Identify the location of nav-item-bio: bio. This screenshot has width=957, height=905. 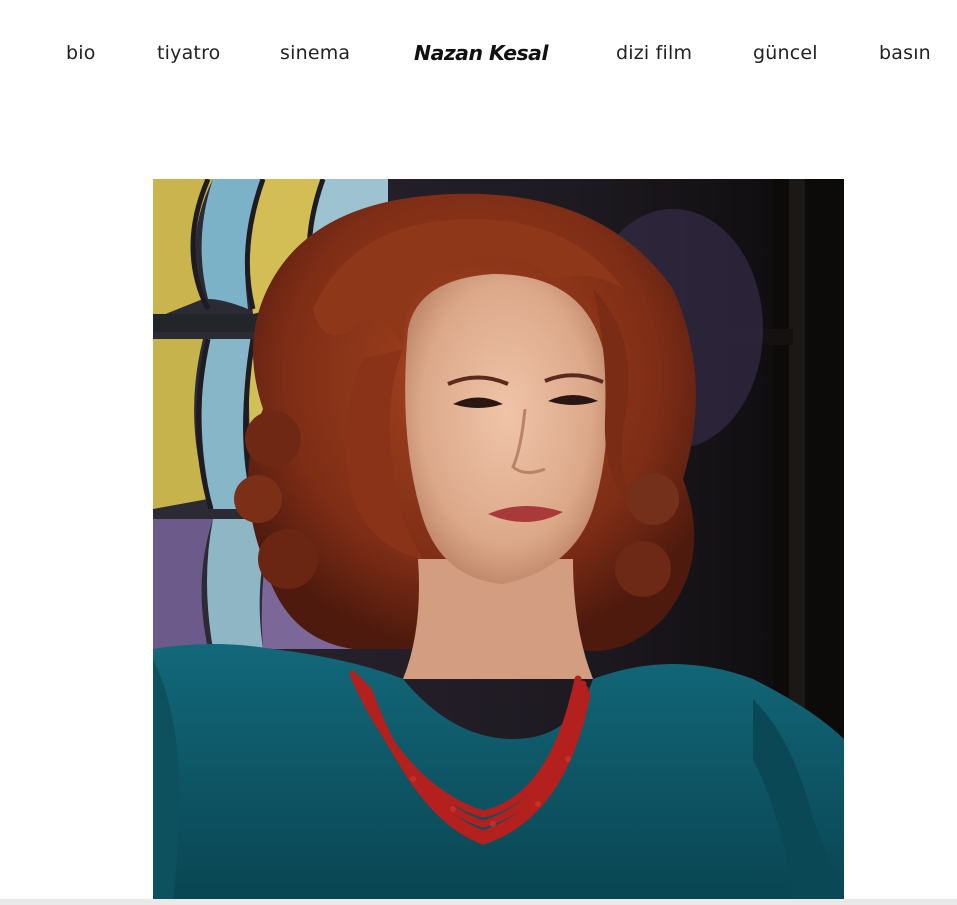
(81, 53).